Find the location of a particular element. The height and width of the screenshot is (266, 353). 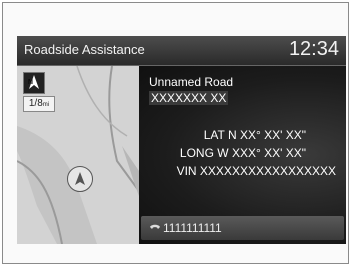

handset-glyph is located at coordinates (155, 226).